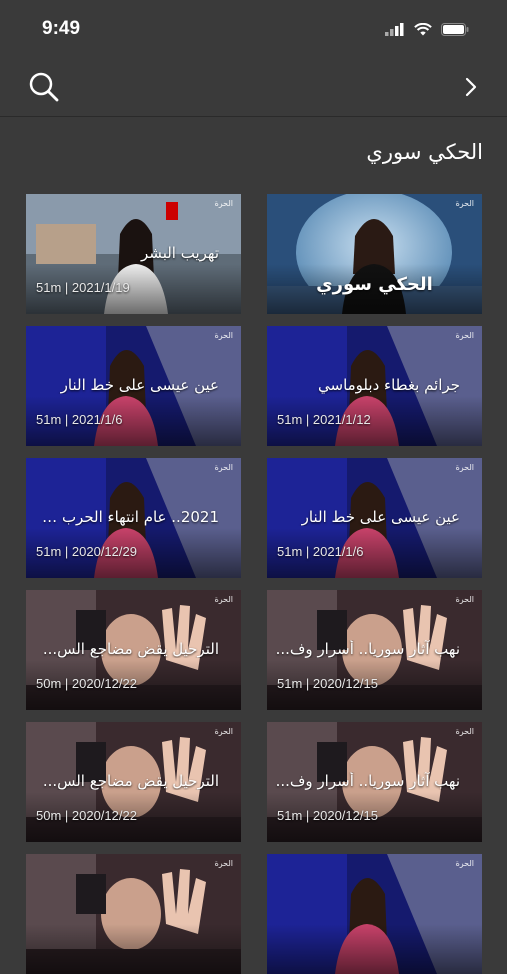  I want to click on status-bar: 9:49, so click(253, 29).